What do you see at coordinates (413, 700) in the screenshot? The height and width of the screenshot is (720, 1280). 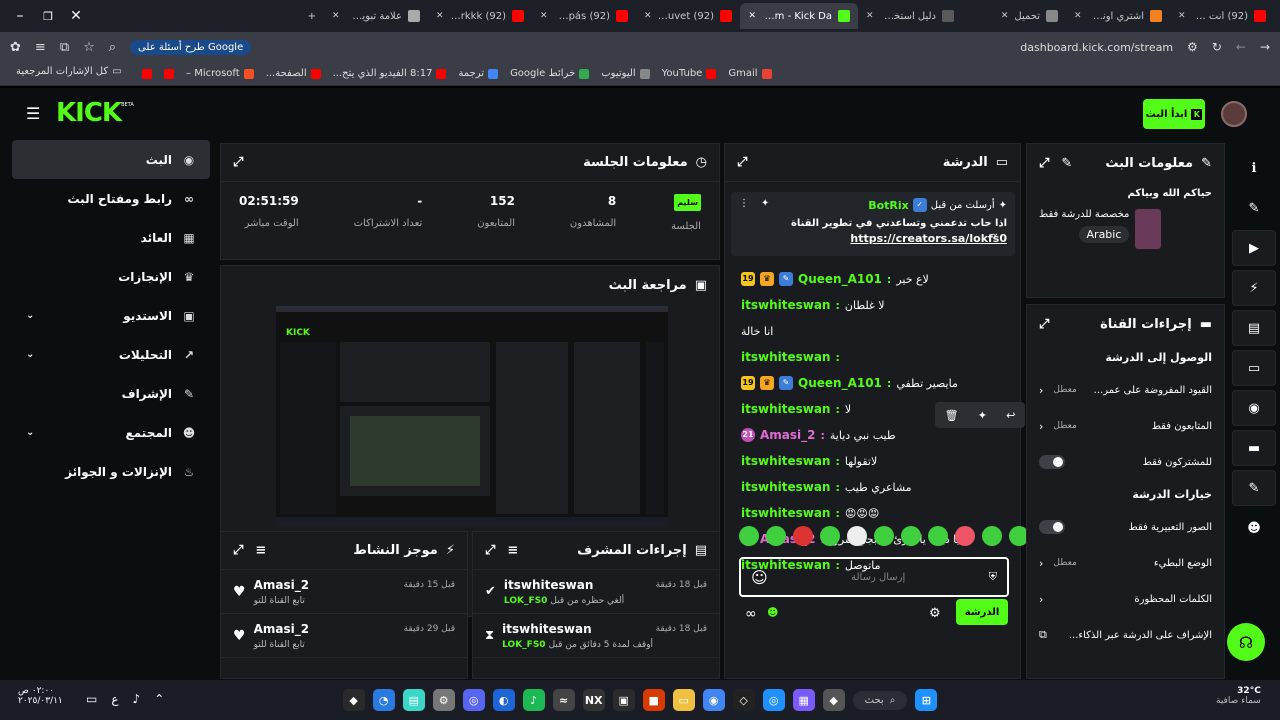 I see `app-icon: ▤` at bounding box center [413, 700].